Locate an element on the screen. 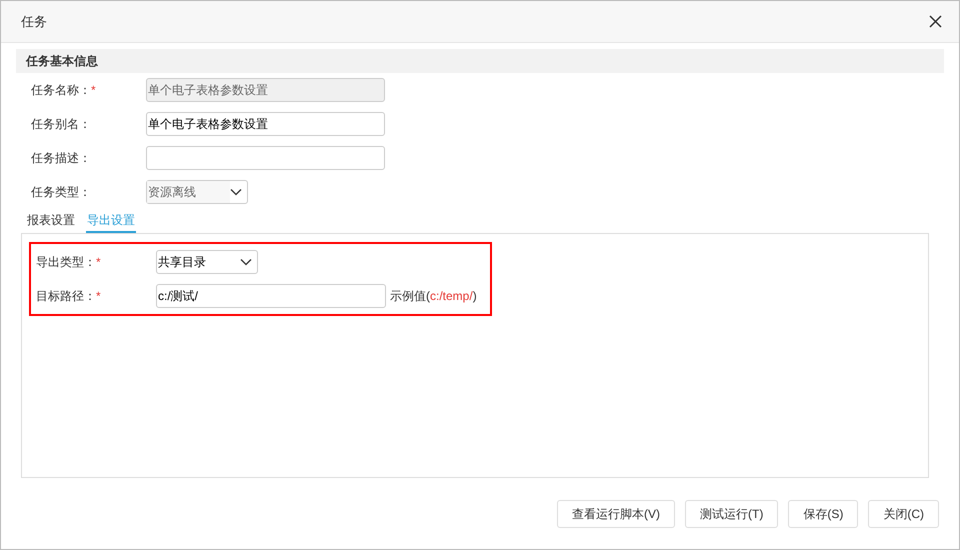 This screenshot has height=550, width=960. close-icon is located at coordinates (935, 21).